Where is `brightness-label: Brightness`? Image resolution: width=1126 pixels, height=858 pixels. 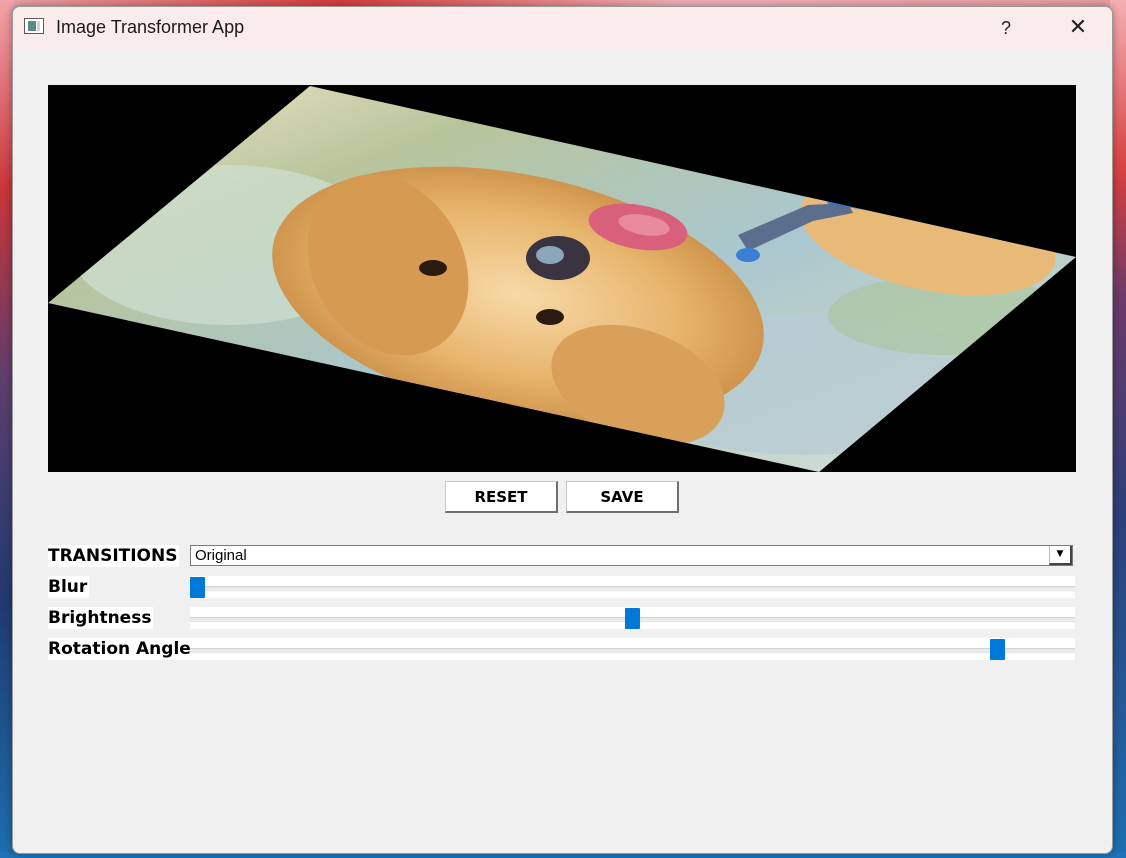
brightness-label: Brightness is located at coordinates (101, 618).